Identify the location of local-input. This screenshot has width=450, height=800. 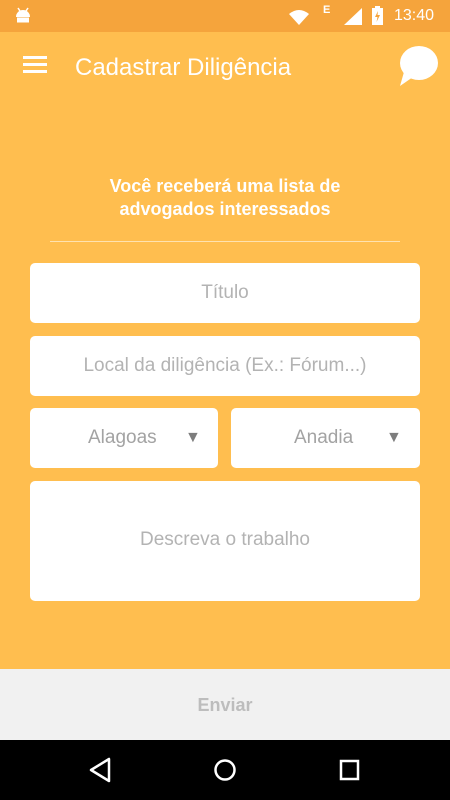
(225, 366).